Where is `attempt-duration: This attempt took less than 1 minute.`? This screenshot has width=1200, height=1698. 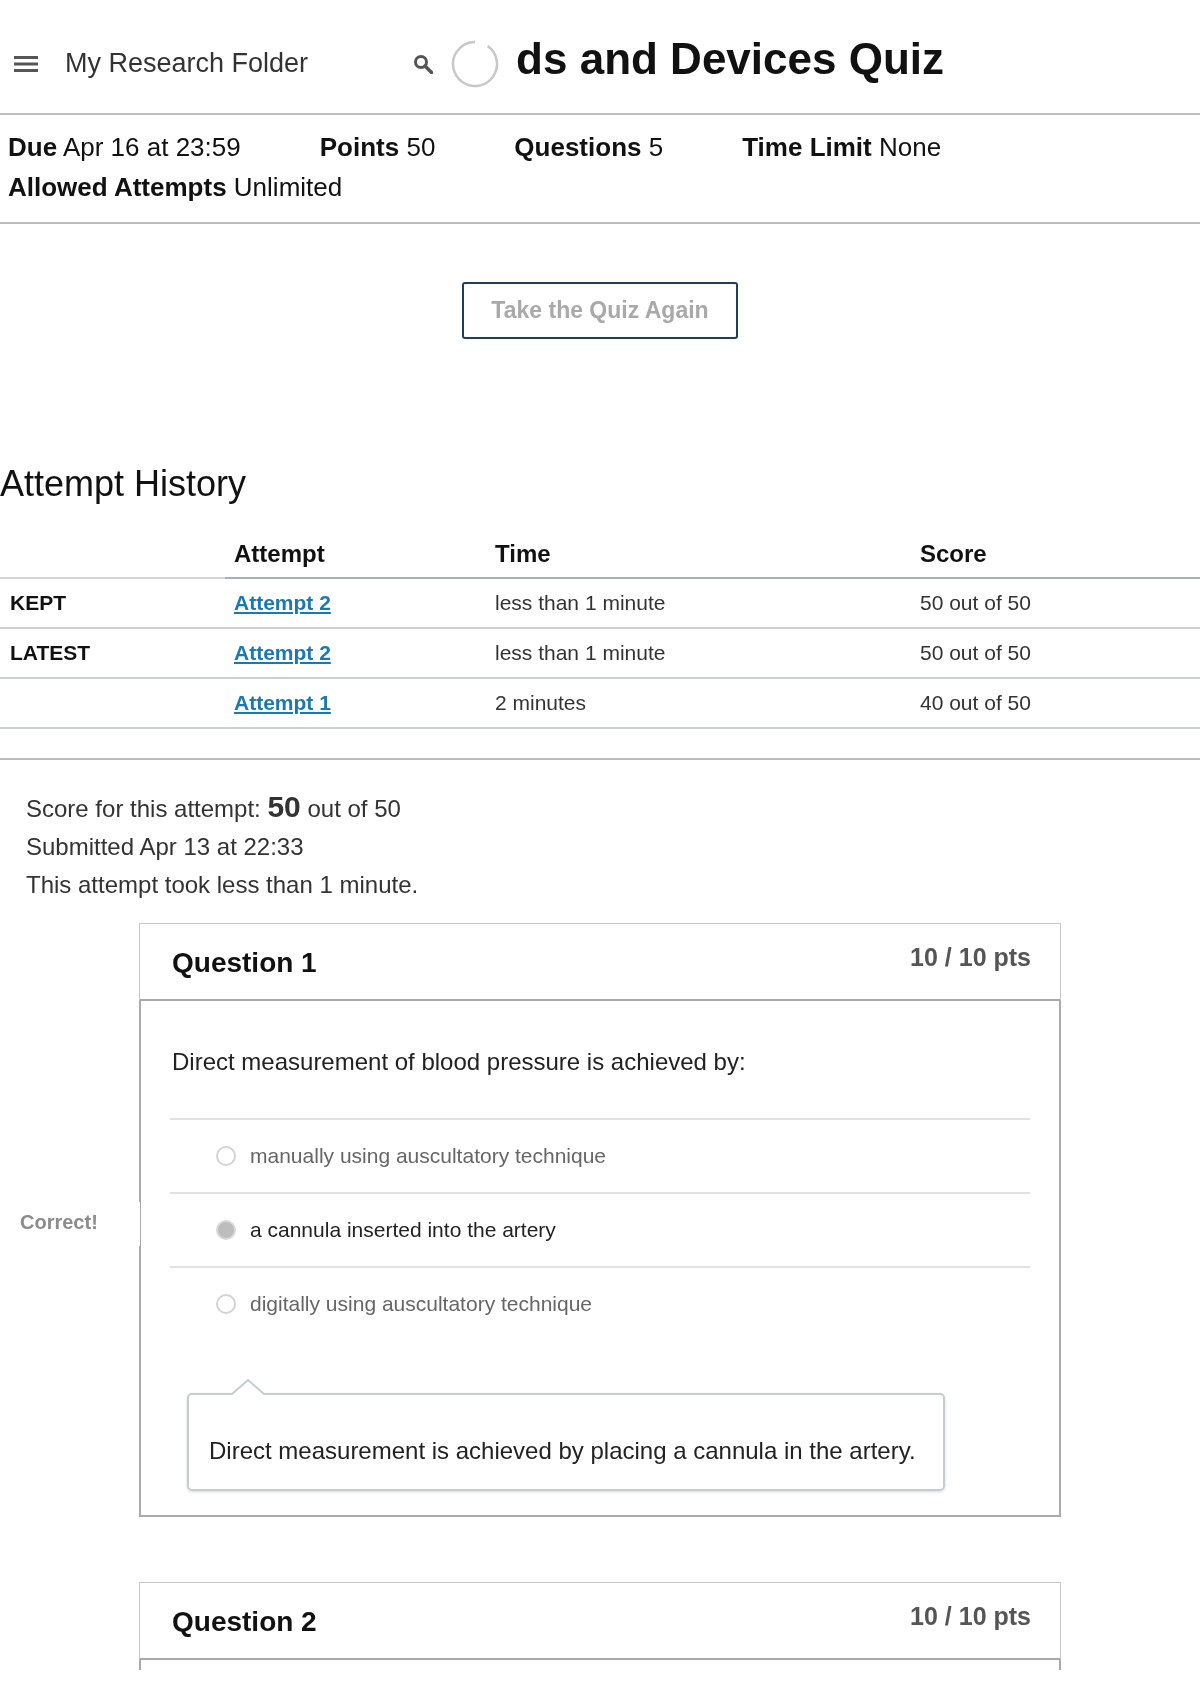
attempt-duration: This attempt took less than 1 minute. is located at coordinates (223, 885).